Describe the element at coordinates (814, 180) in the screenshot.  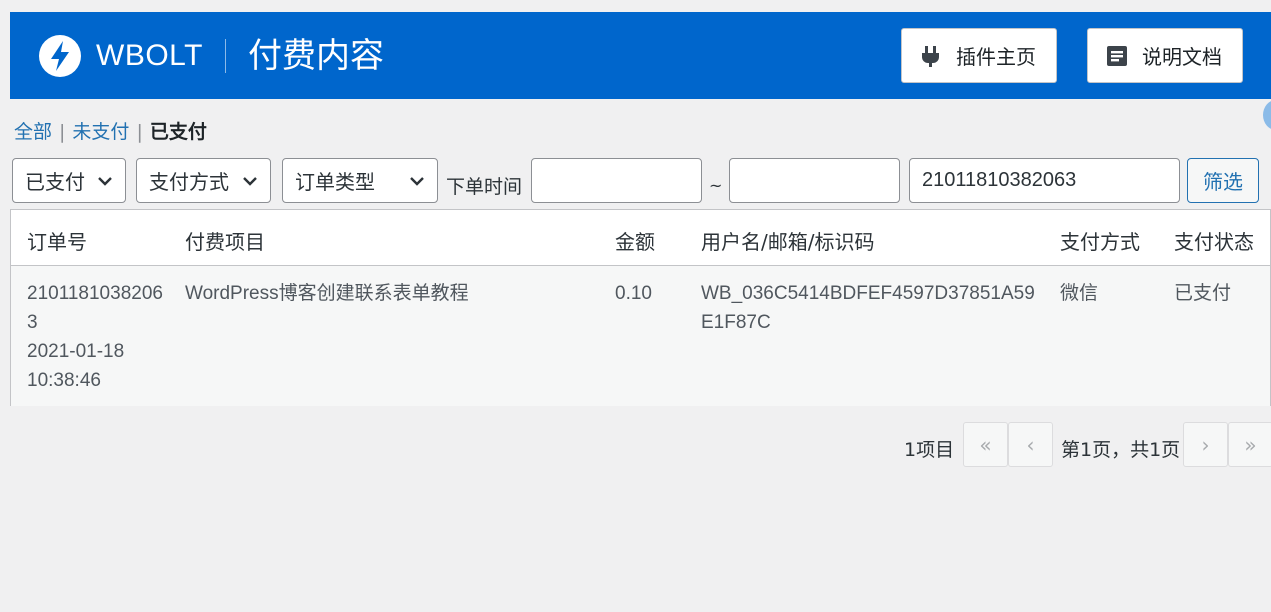
I see `date-to-input` at that location.